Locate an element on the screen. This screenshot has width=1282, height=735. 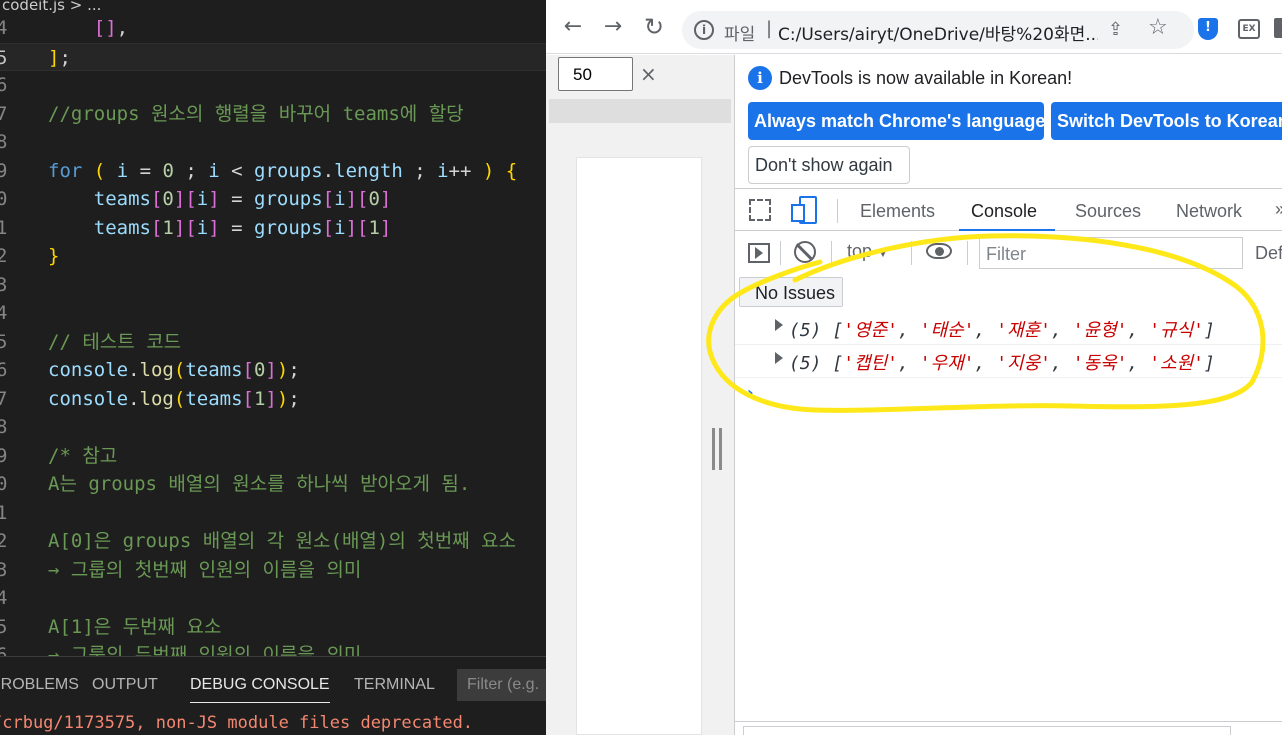
code-line: 0 teams[0][i] = groups[i][0] is located at coordinates (273, 199).